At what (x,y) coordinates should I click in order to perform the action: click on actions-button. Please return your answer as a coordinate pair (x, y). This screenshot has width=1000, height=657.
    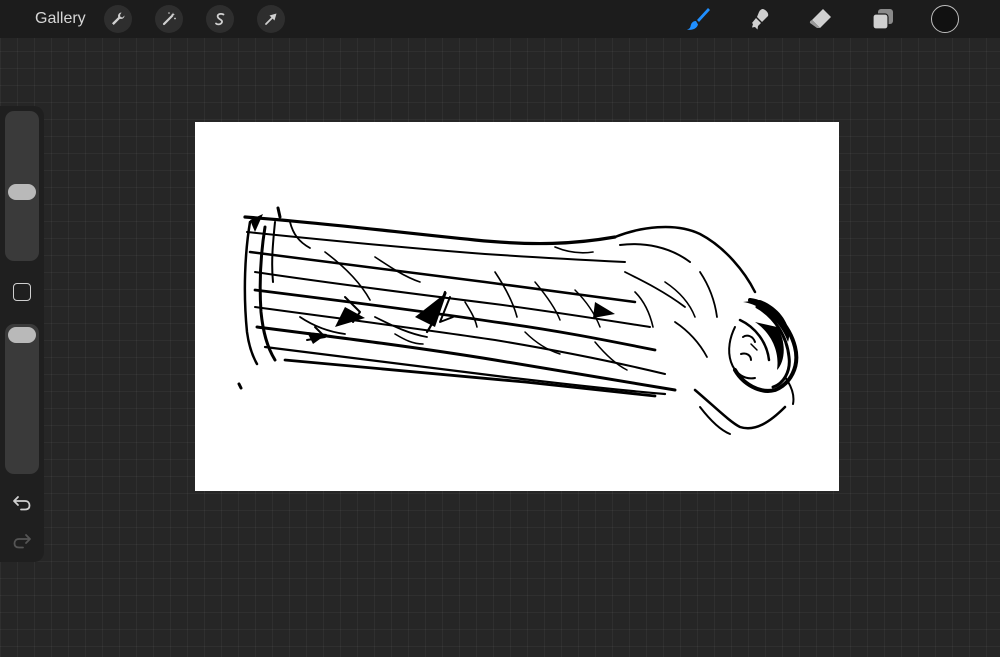
    Looking at the image, I should click on (118, 19).